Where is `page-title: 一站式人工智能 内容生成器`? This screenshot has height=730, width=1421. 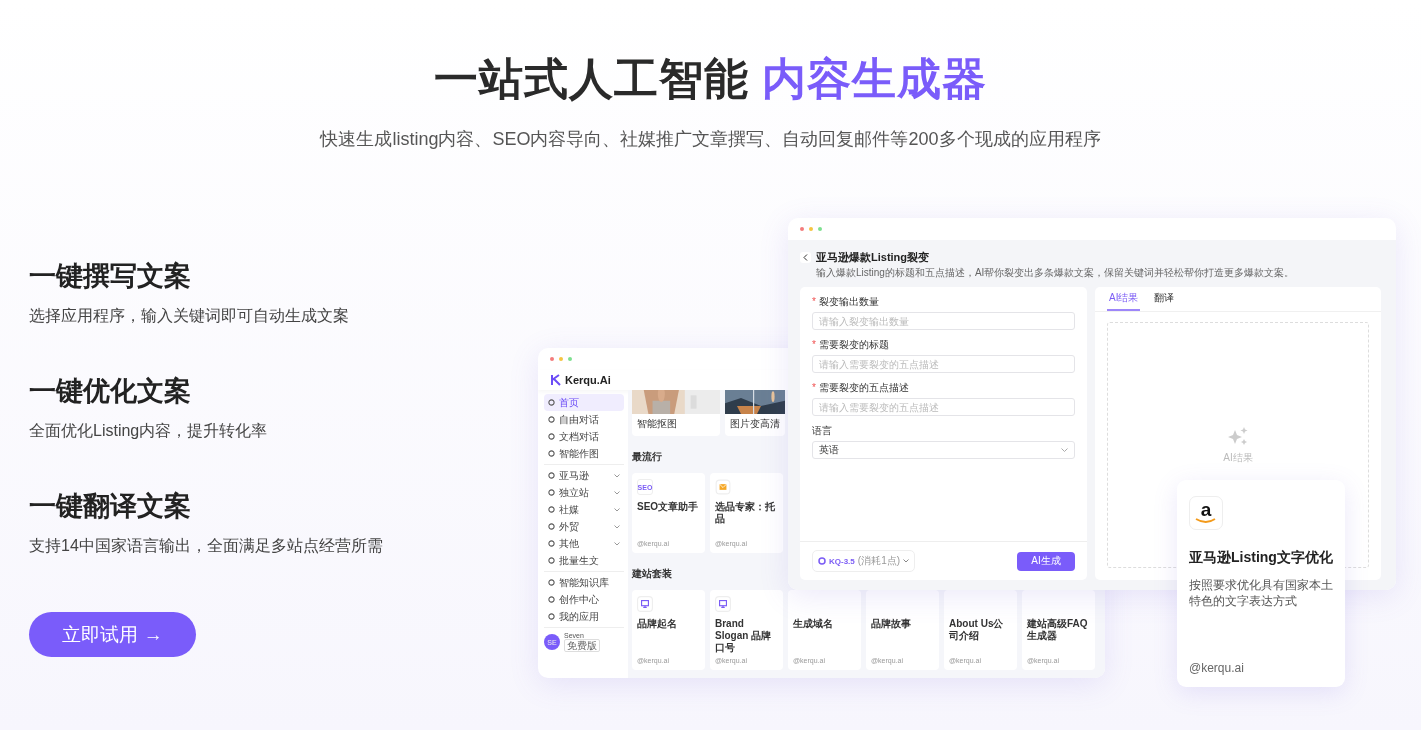
page-title: 一站式人工智能 内容生成器 is located at coordinates (710, 79).